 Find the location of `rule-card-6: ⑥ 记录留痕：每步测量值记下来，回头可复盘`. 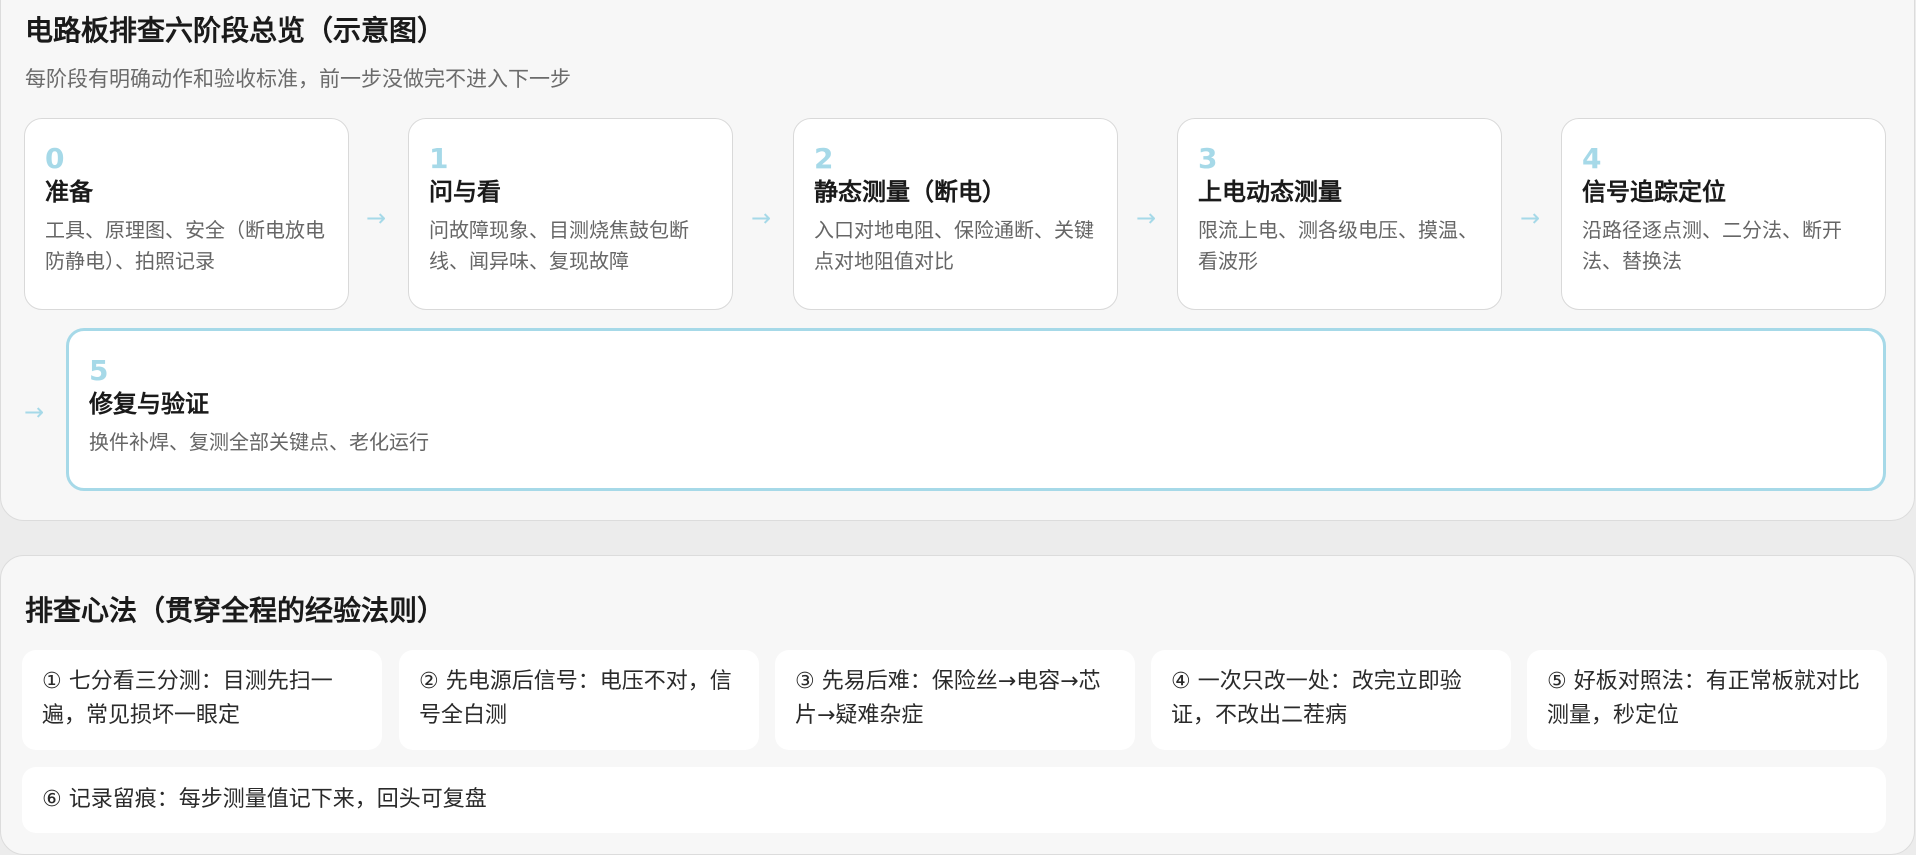

rule-card-6: ⑥ 记录留痕：每步测量值记下来，回头可复盘 is located at coordinates (954, 800).